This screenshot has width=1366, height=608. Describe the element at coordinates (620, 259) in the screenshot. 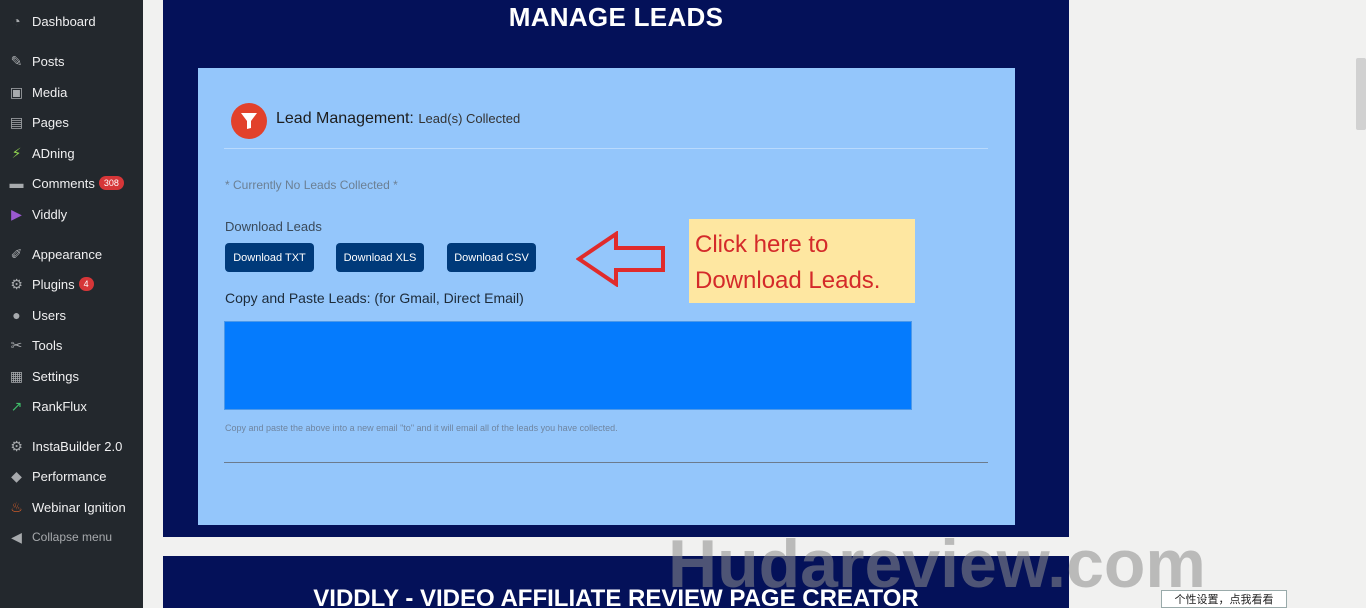

I see `left-arrow-icon` at that location.